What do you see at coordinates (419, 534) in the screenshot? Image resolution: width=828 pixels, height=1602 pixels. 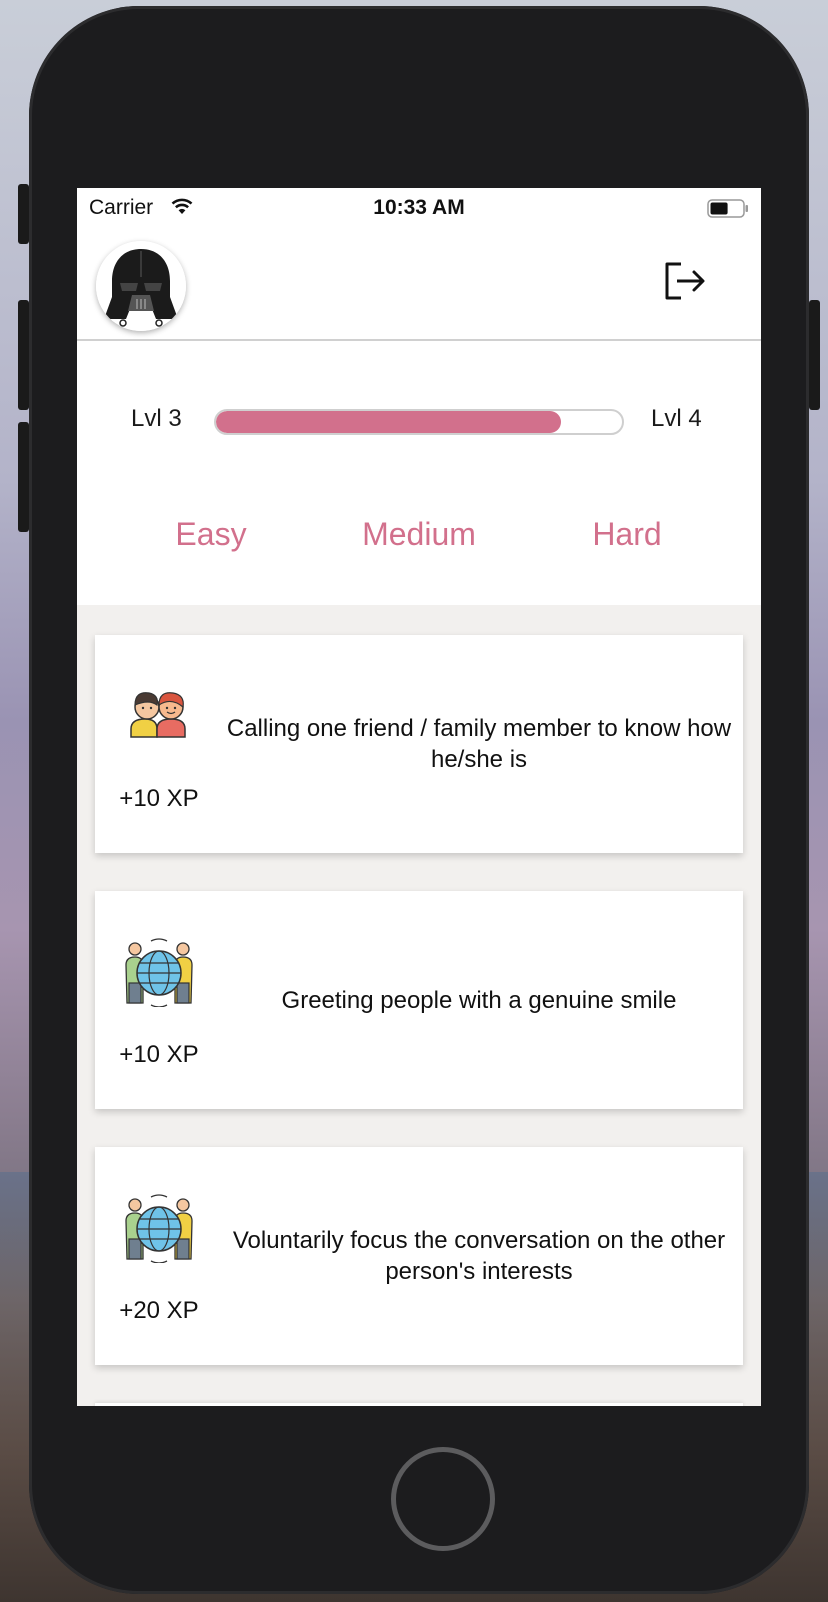 I see `tab-medium: Medium` at bounding box center [419, 534].